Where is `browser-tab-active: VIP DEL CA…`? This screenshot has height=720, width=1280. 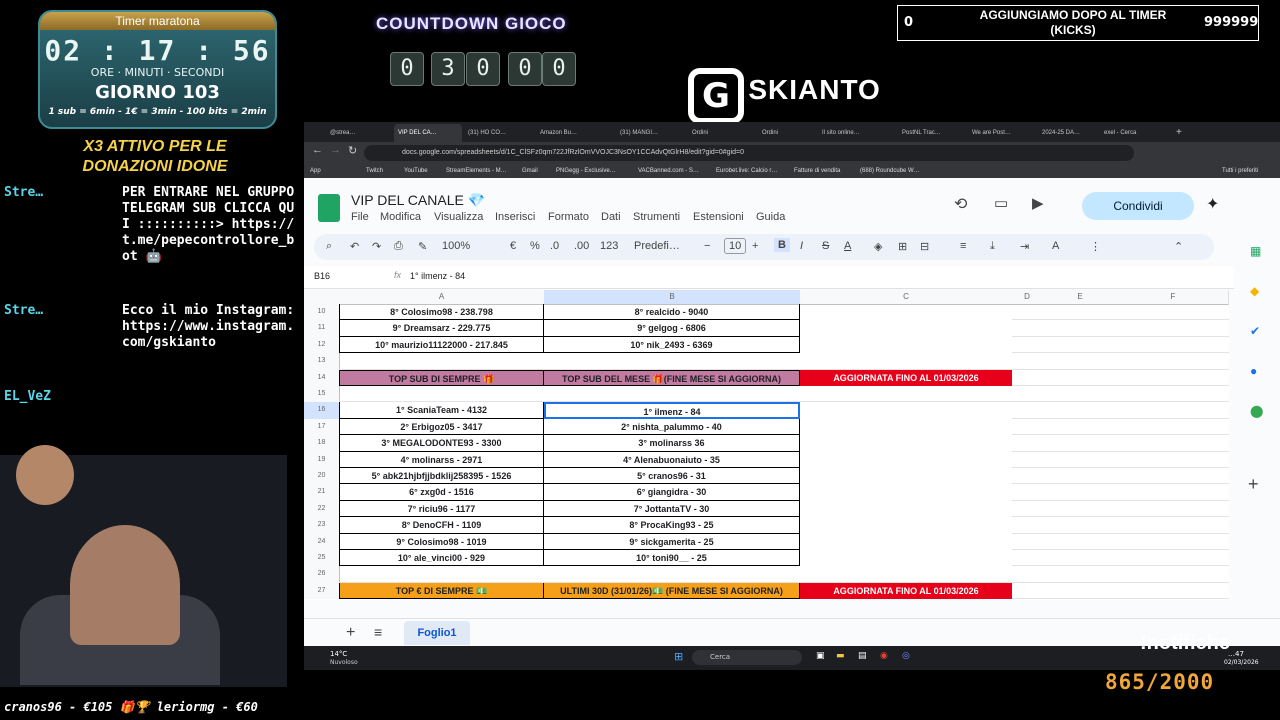 browser-tab-active: VIP DEL CA… is located at coordinates (428, 133).